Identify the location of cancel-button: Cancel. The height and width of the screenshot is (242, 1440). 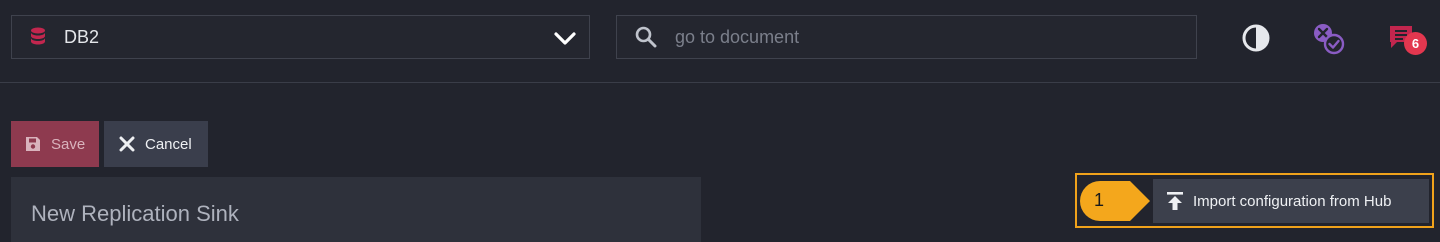
(156, 144).